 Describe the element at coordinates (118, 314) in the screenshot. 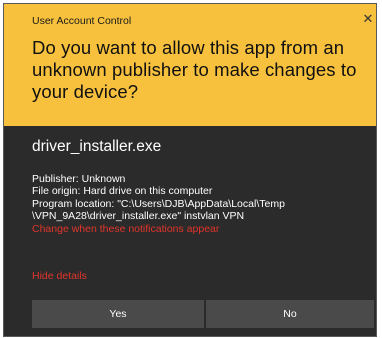

I see `yes-button: Yes` at that location.